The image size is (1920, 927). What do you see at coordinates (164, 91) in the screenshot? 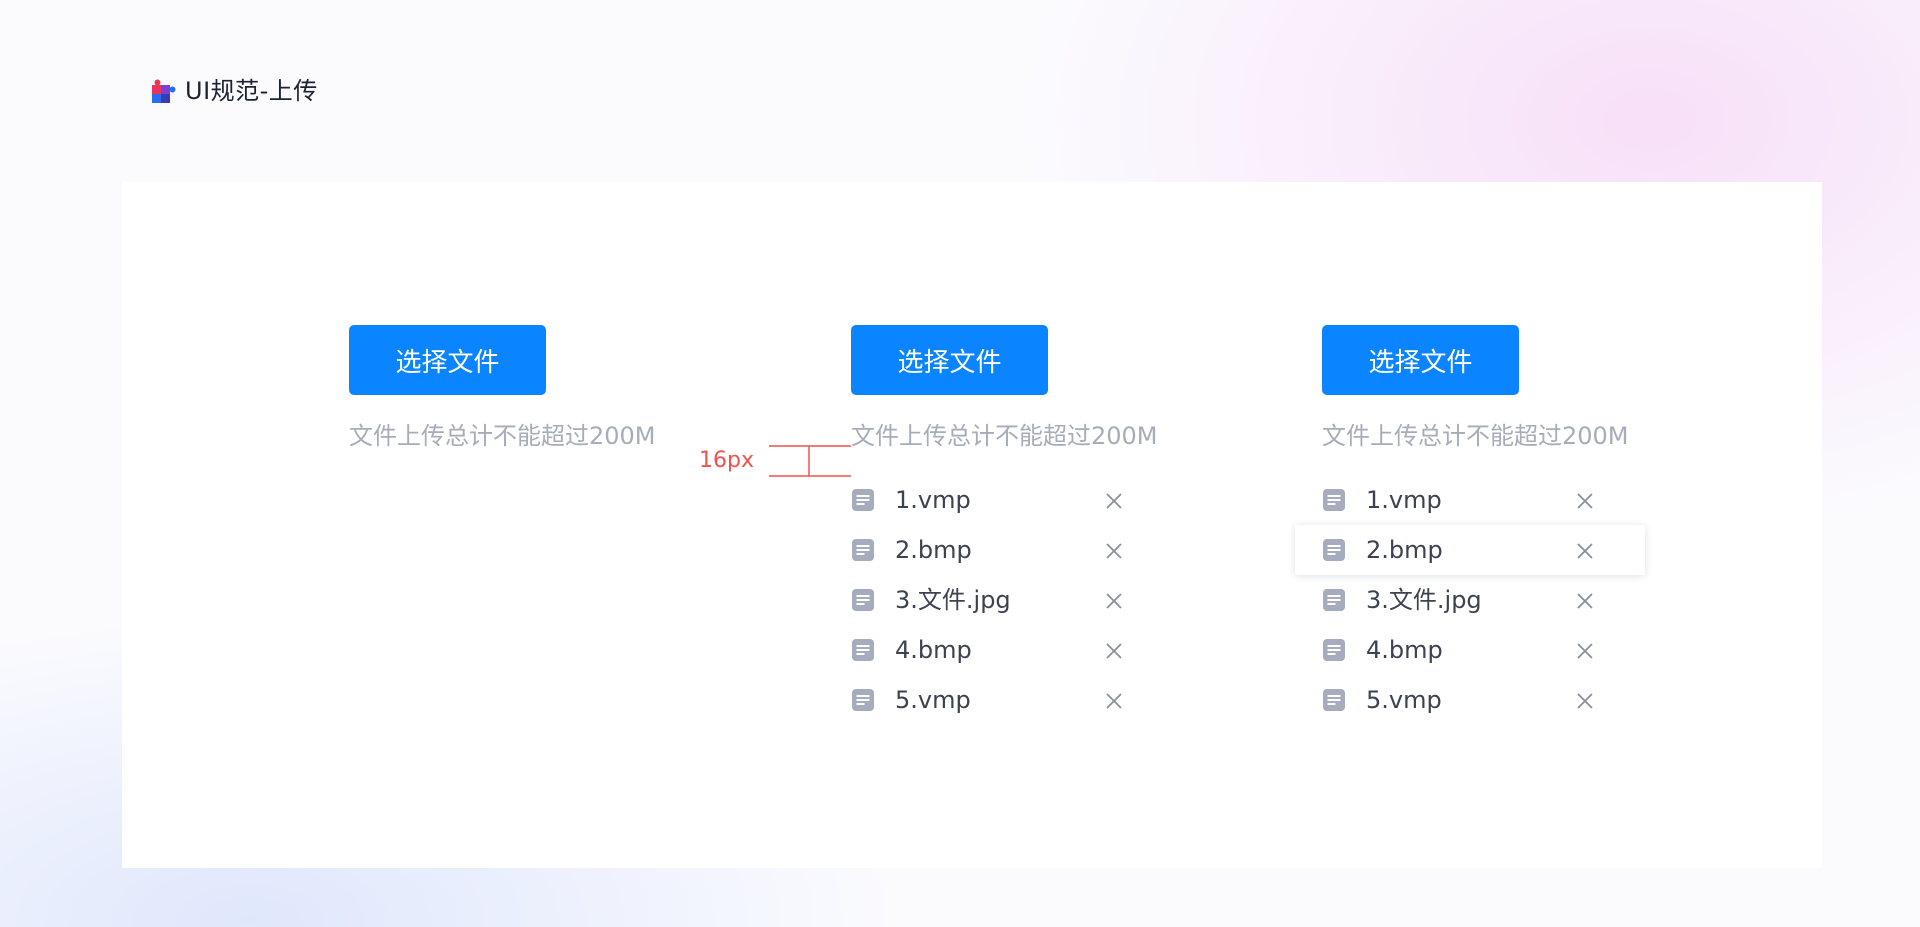
I see `puzzle-icon` at bounding box center [164, 91].